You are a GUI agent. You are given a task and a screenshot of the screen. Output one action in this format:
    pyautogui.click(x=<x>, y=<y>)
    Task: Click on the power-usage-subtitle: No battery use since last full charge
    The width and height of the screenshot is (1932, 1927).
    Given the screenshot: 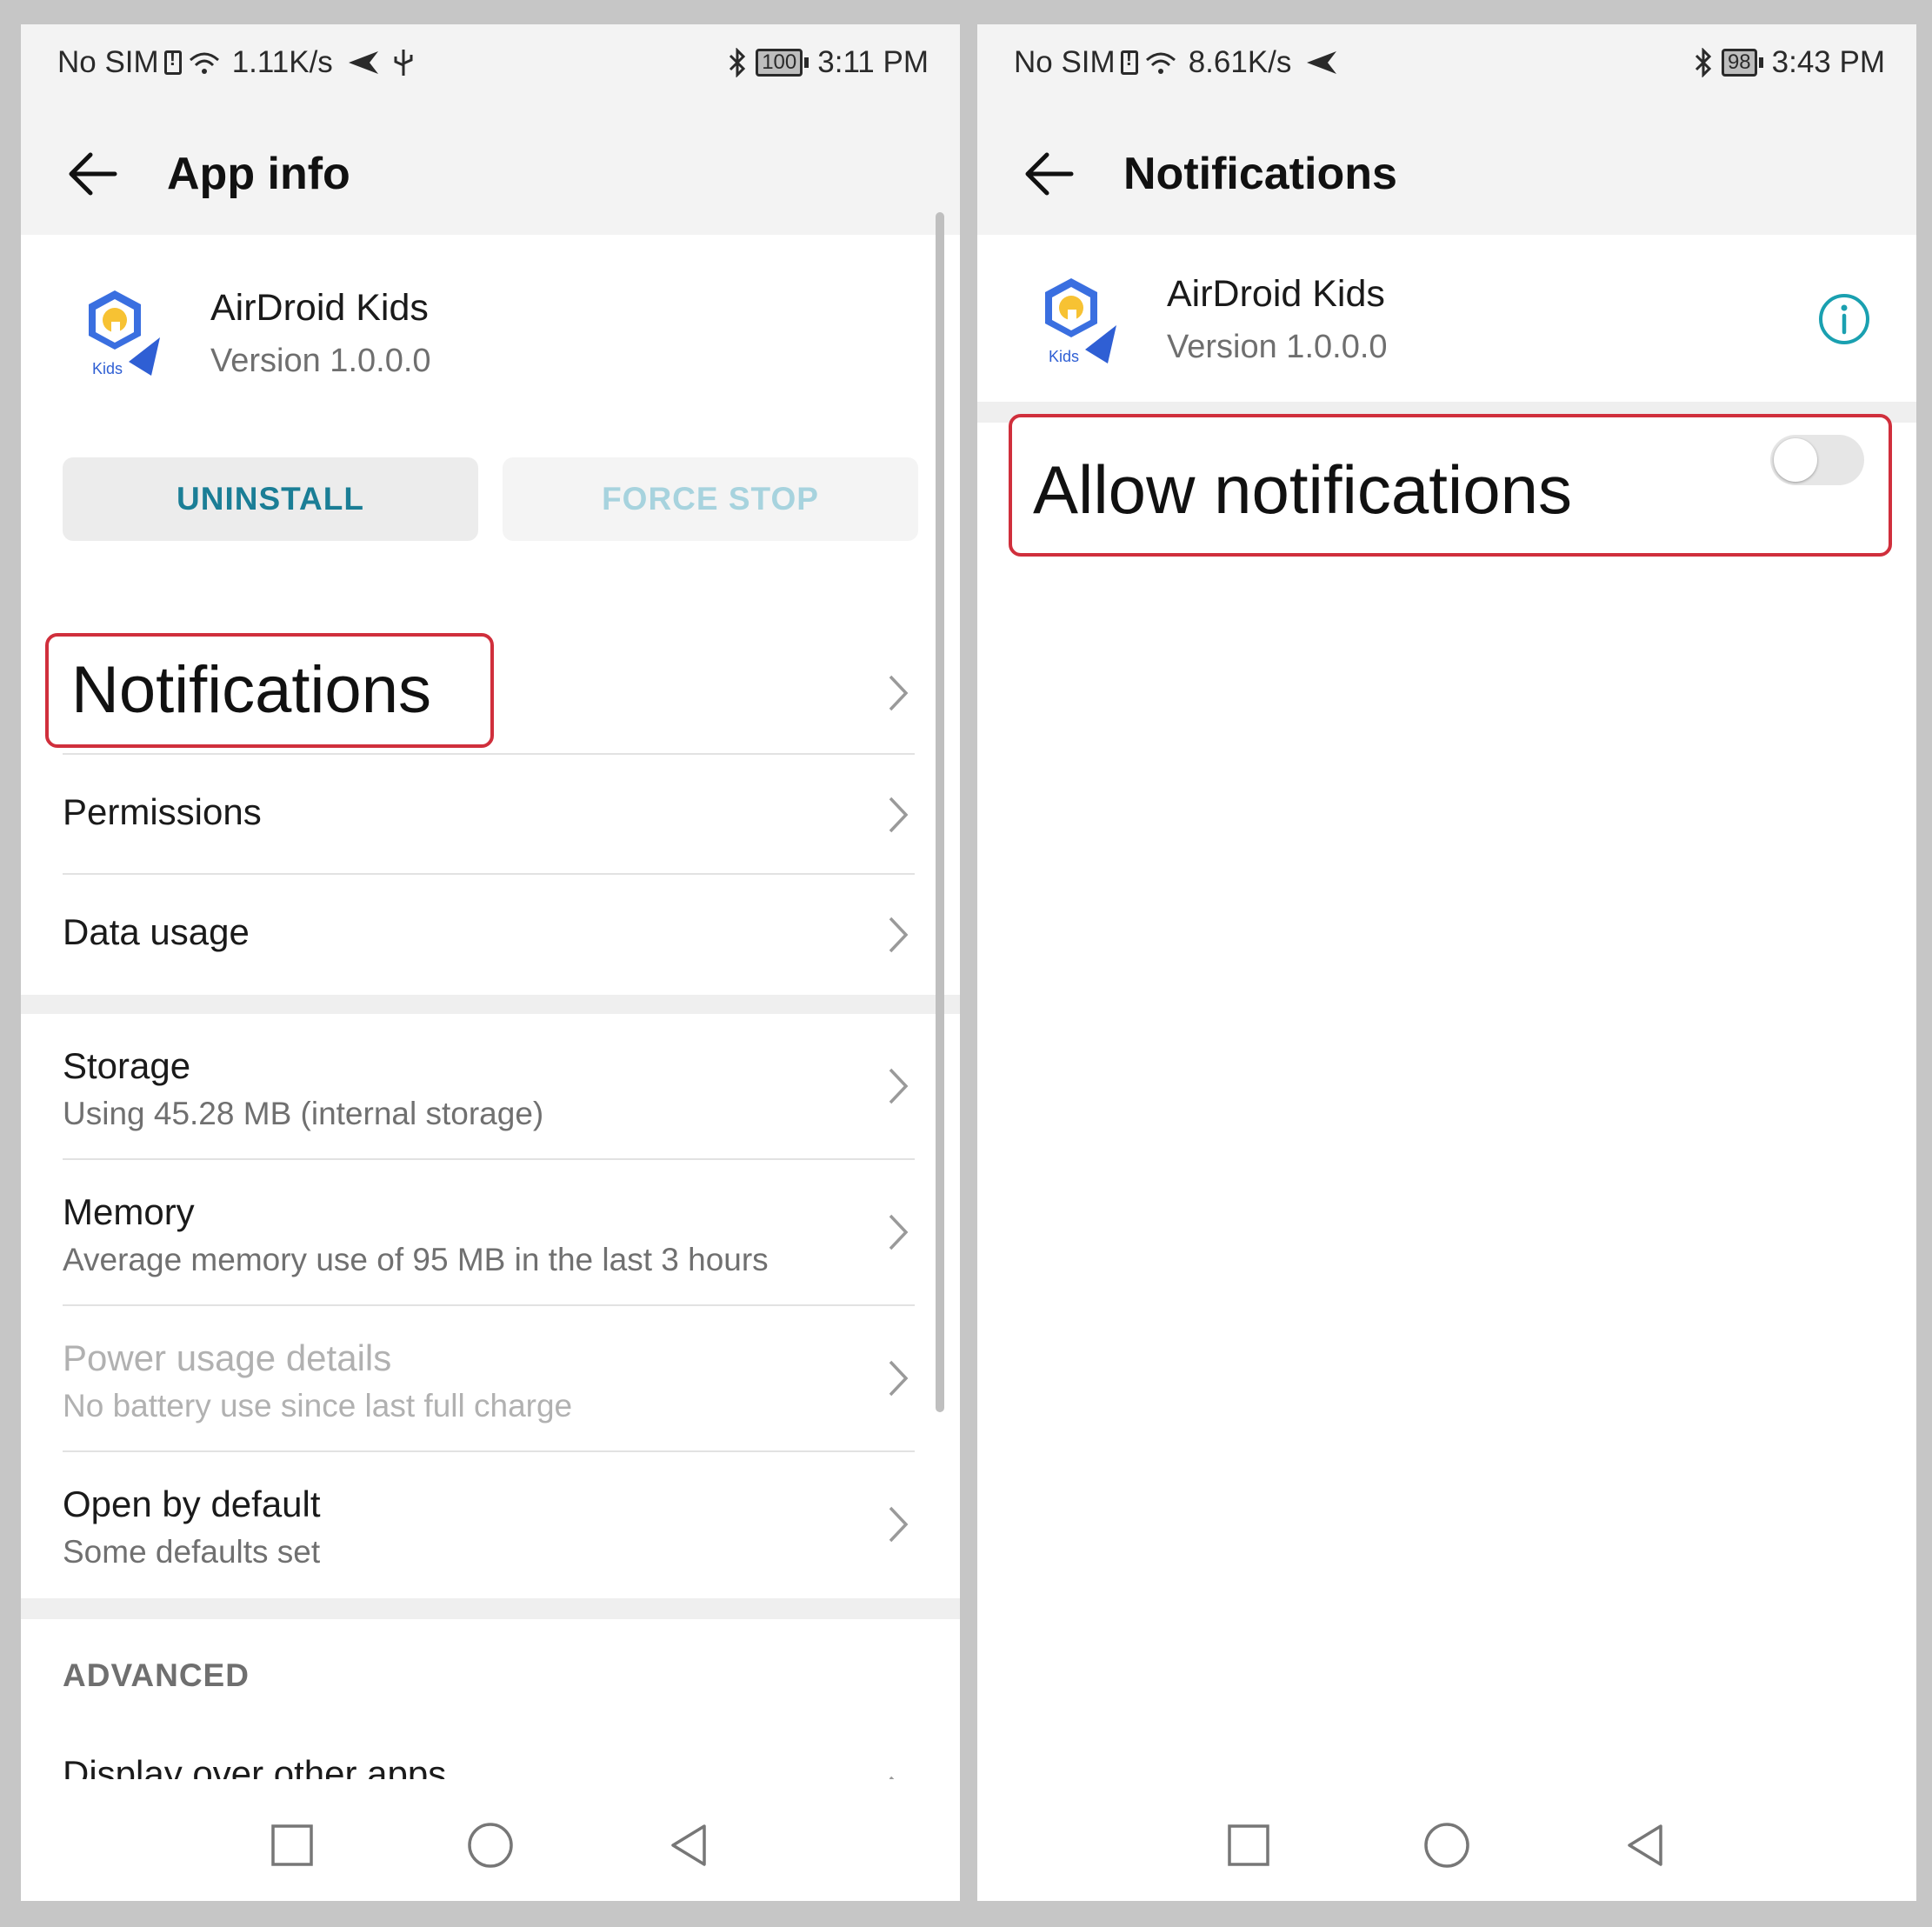 What is the action you would take?
    pyautogui.click(x=318, y=1406)
    